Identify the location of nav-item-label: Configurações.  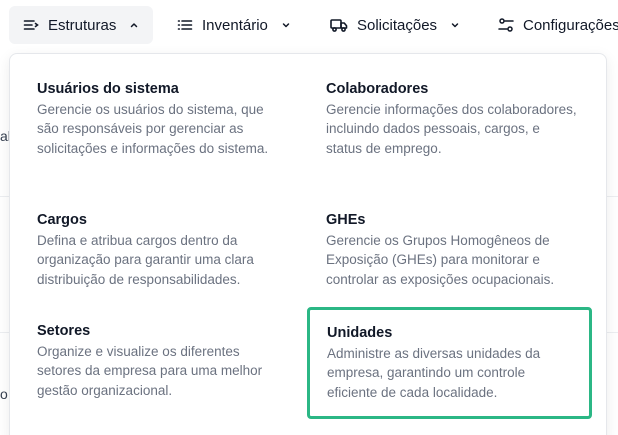
(570, 25).